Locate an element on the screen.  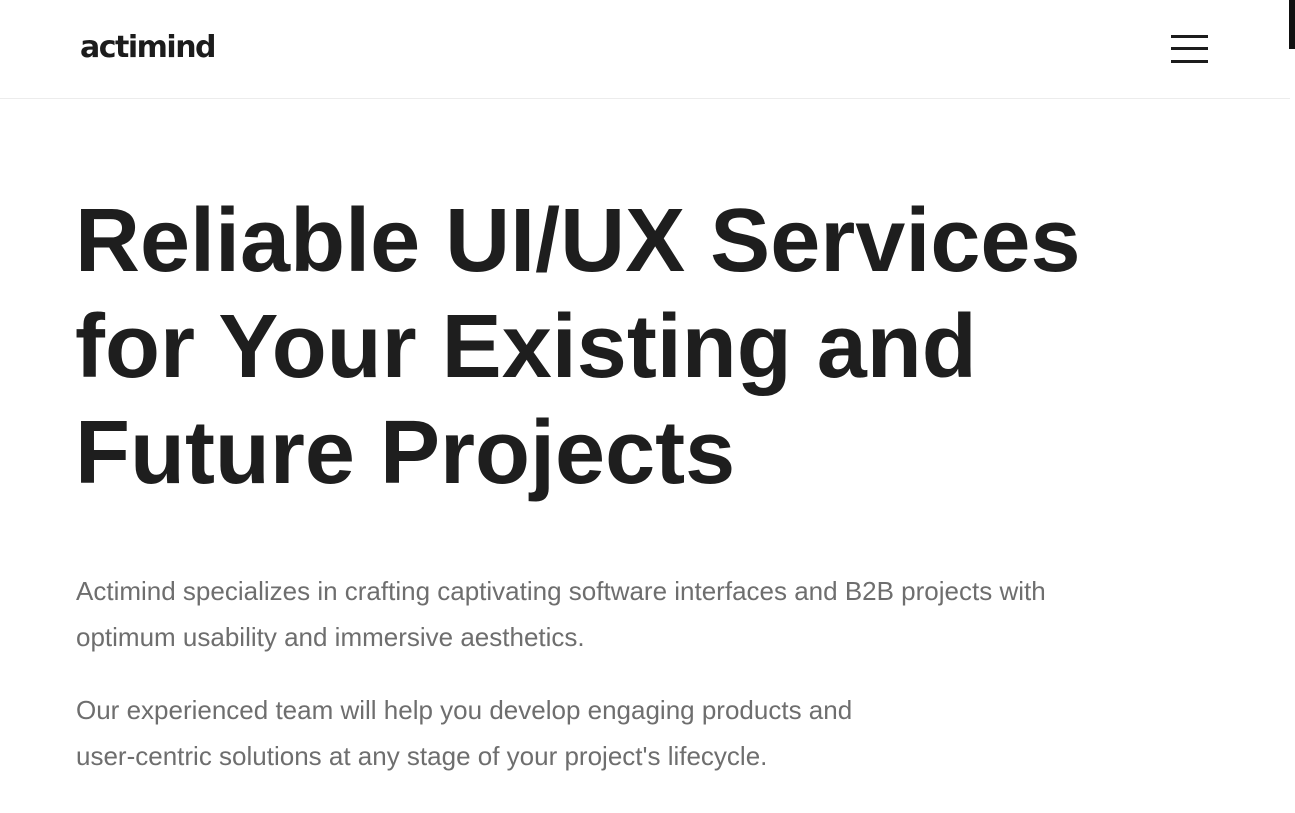
scrollbar-thumb is located at coordinates (1292, 24).